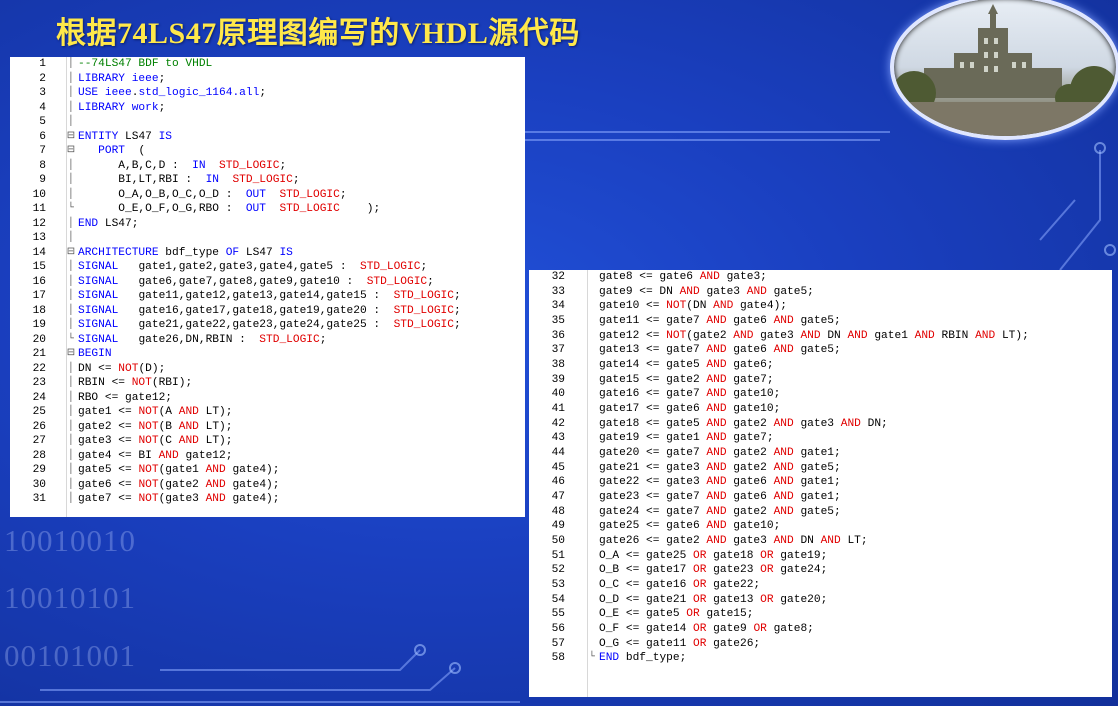 The height and width of the screenshot is (706, 1118). I want to click on code-line: 46│gate22 <= gate3 AND gate6 AND gate1;, so click(820, 482).